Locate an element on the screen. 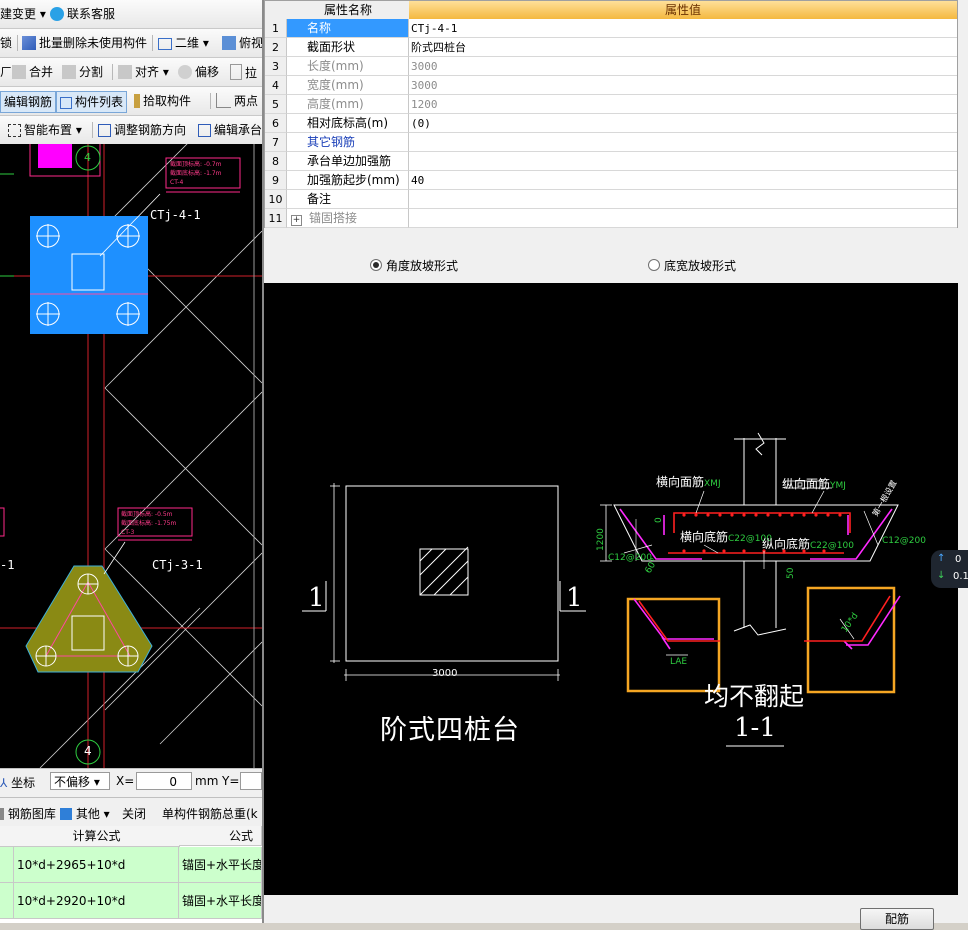 The height and width of the screenshot is (930, 968). property-name-text: 相对底标高(m) is located at coordinates (348, 123).